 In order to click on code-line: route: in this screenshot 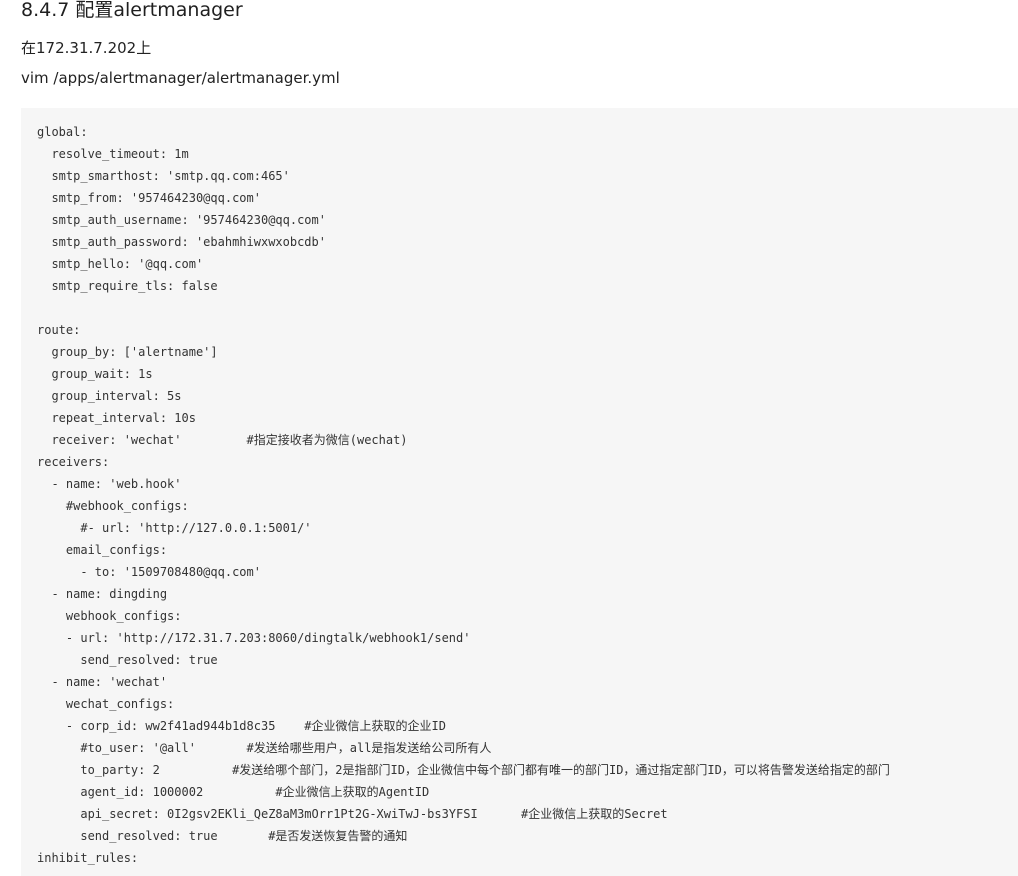, I will do `click(59, 330)`.